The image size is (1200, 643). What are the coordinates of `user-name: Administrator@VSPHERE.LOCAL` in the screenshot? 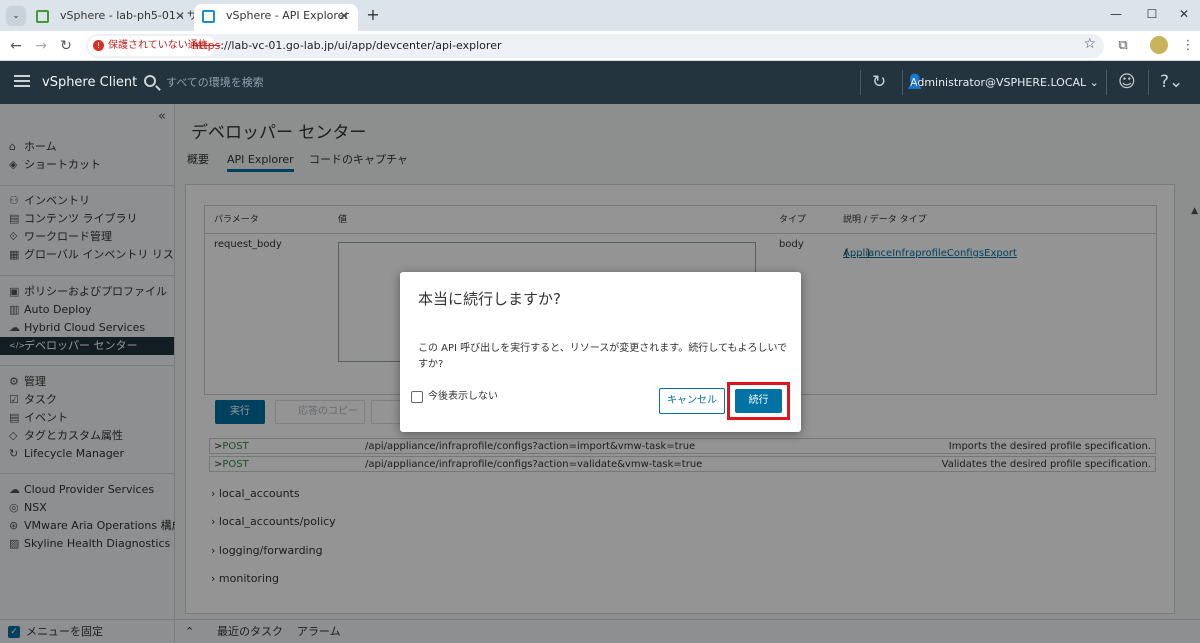 It's located at (998, 82).